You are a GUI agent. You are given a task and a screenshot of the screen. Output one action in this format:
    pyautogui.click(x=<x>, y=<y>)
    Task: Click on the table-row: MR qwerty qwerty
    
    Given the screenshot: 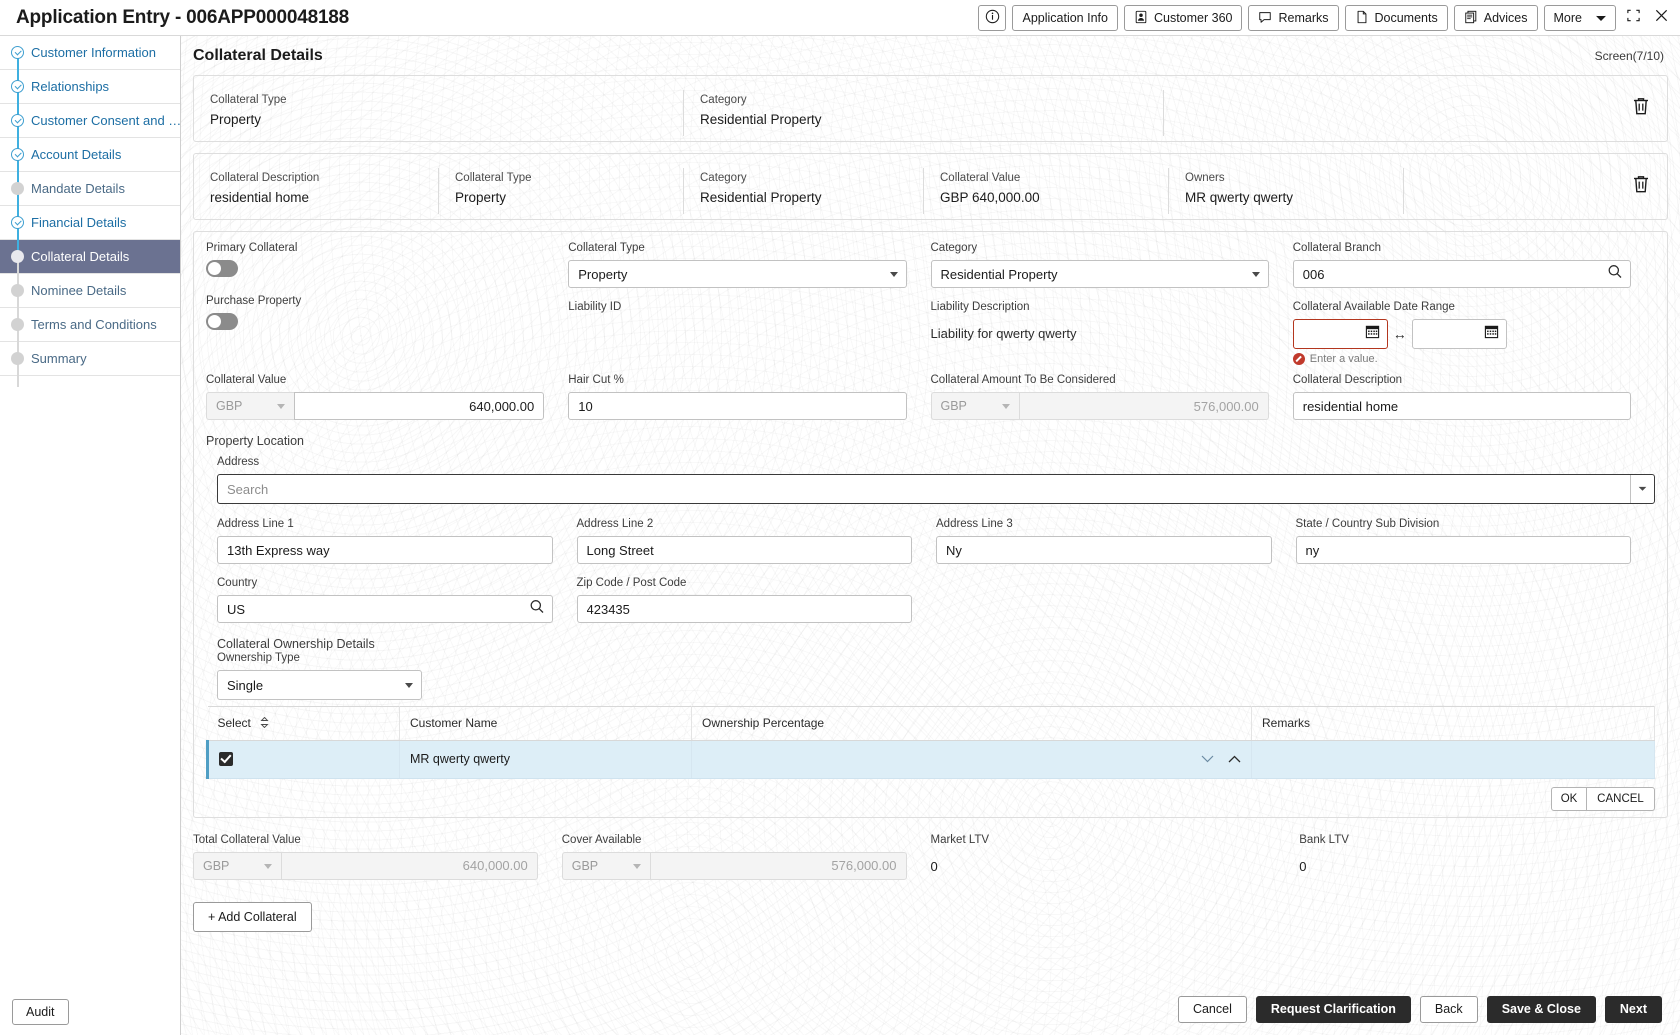 What is the action you would take?
    pyautogui.click(x=930, y=759)
    